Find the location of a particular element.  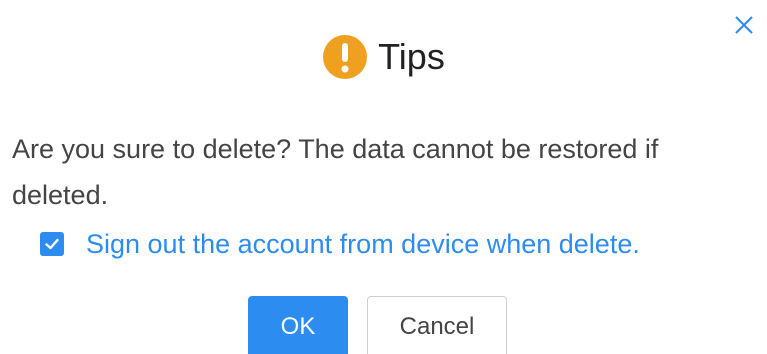

dialog-header: Tips is located at coordinates (383, 57).